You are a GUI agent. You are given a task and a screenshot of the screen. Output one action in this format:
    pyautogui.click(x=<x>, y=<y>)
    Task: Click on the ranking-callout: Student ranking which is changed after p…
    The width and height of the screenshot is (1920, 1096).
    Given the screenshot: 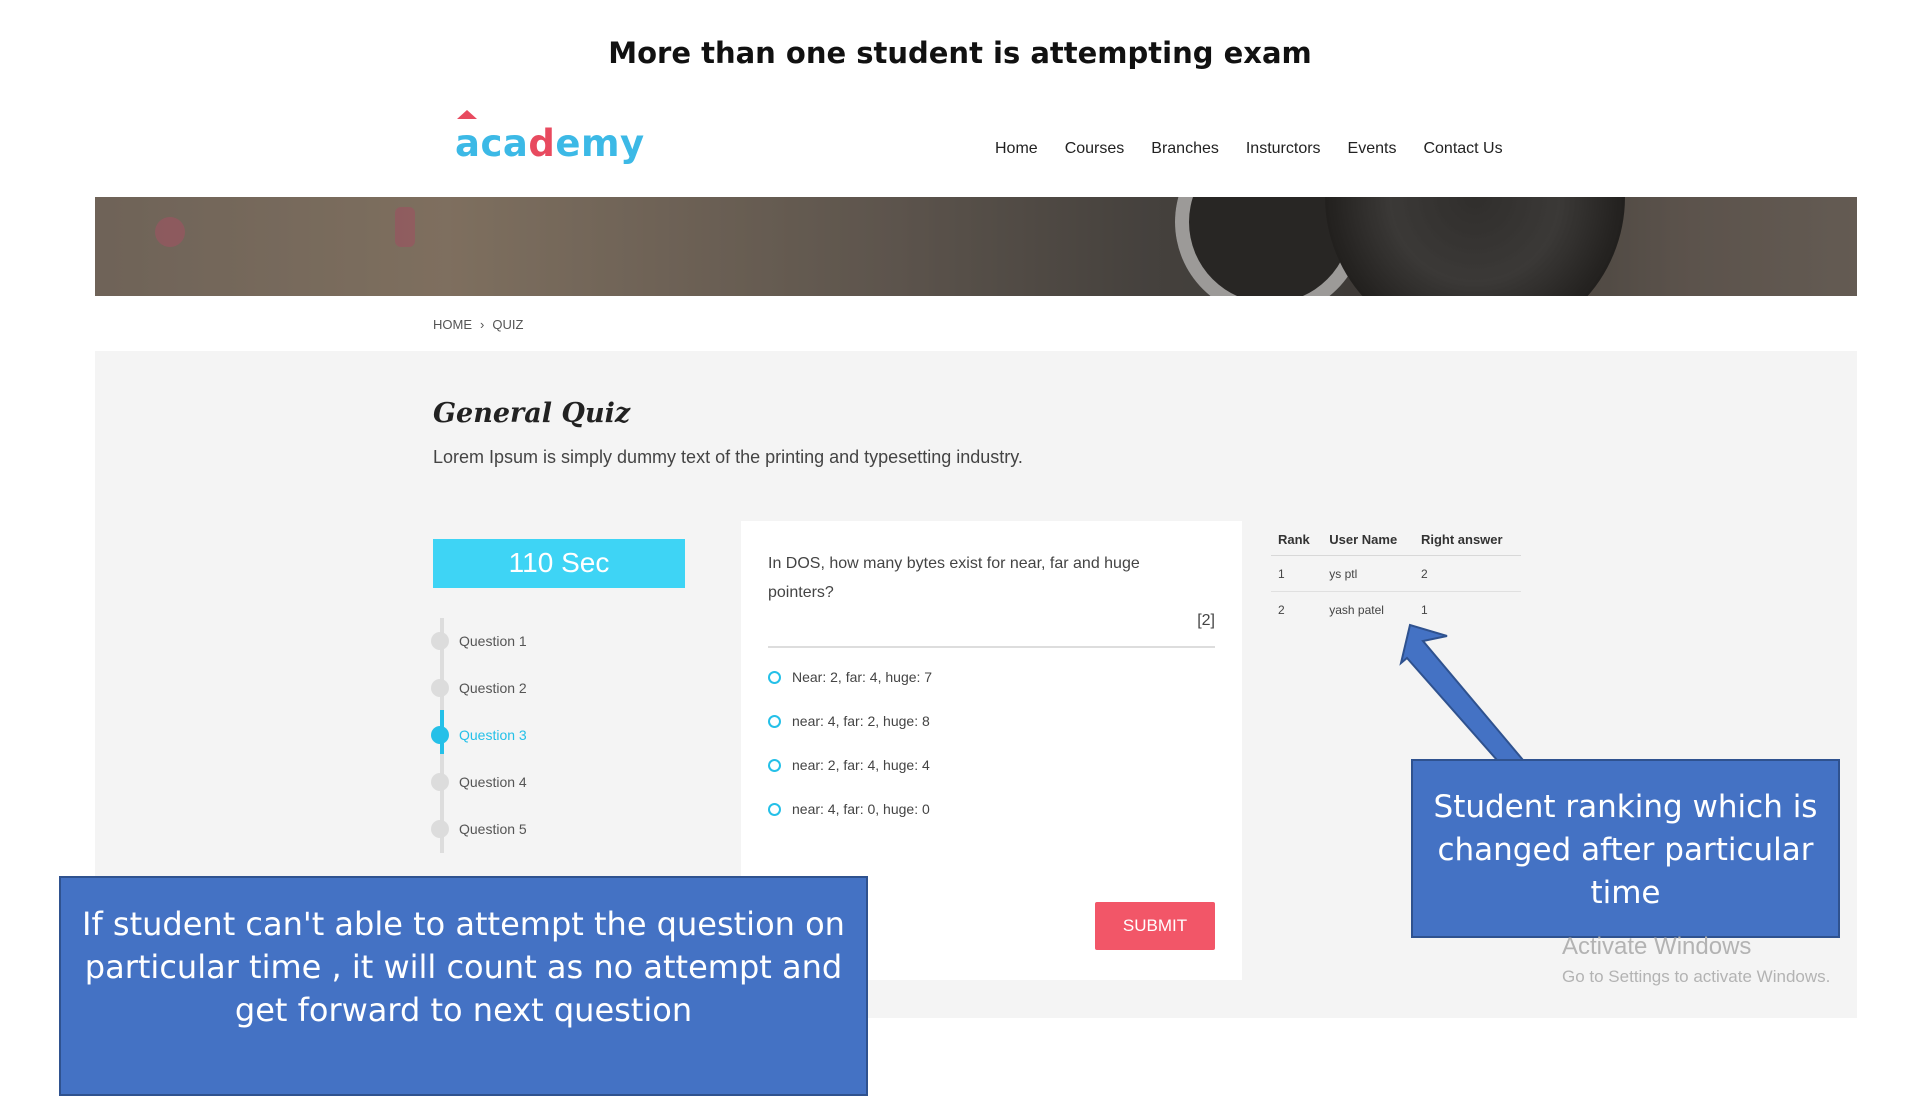 What is the action you would take?
    pyautogui.click(x=1625, y=848)
    